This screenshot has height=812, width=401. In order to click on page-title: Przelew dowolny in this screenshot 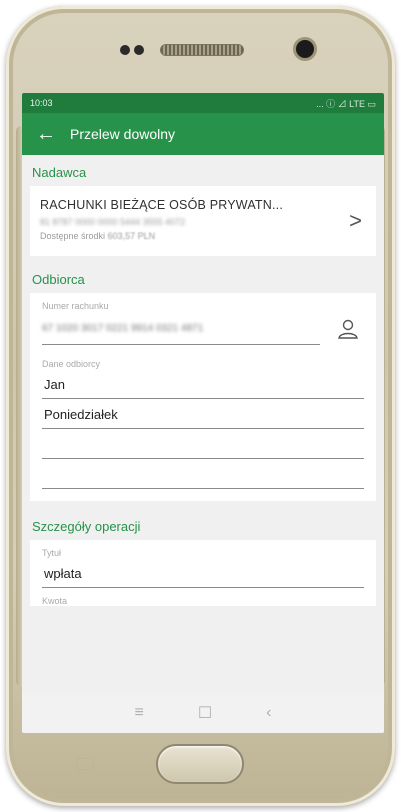, I will do `click(123, 134)`.